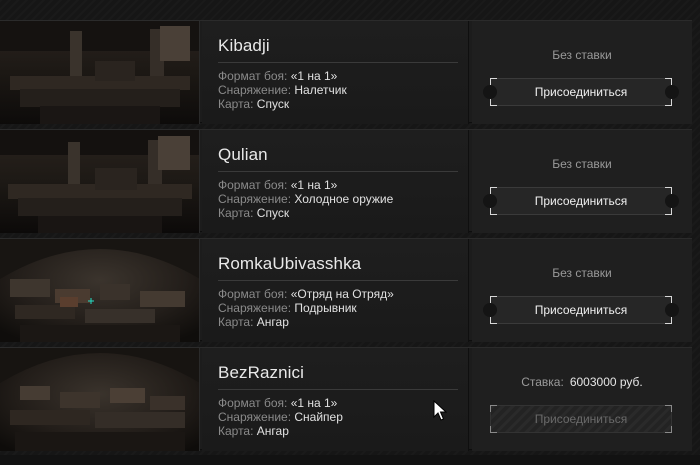 This screenshot has width=700, height=465. What do you see at coordinates (350, 460) in the screenshot?
I see `bottom-strip` at bounding box center [350, 460].